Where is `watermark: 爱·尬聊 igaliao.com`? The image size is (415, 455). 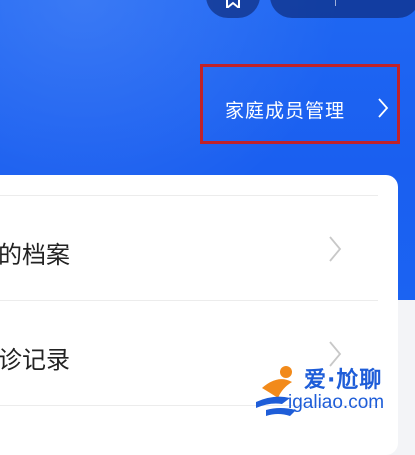 watermark: 爱·尬聊 igaliao.com is located at coordinates (332, 392).